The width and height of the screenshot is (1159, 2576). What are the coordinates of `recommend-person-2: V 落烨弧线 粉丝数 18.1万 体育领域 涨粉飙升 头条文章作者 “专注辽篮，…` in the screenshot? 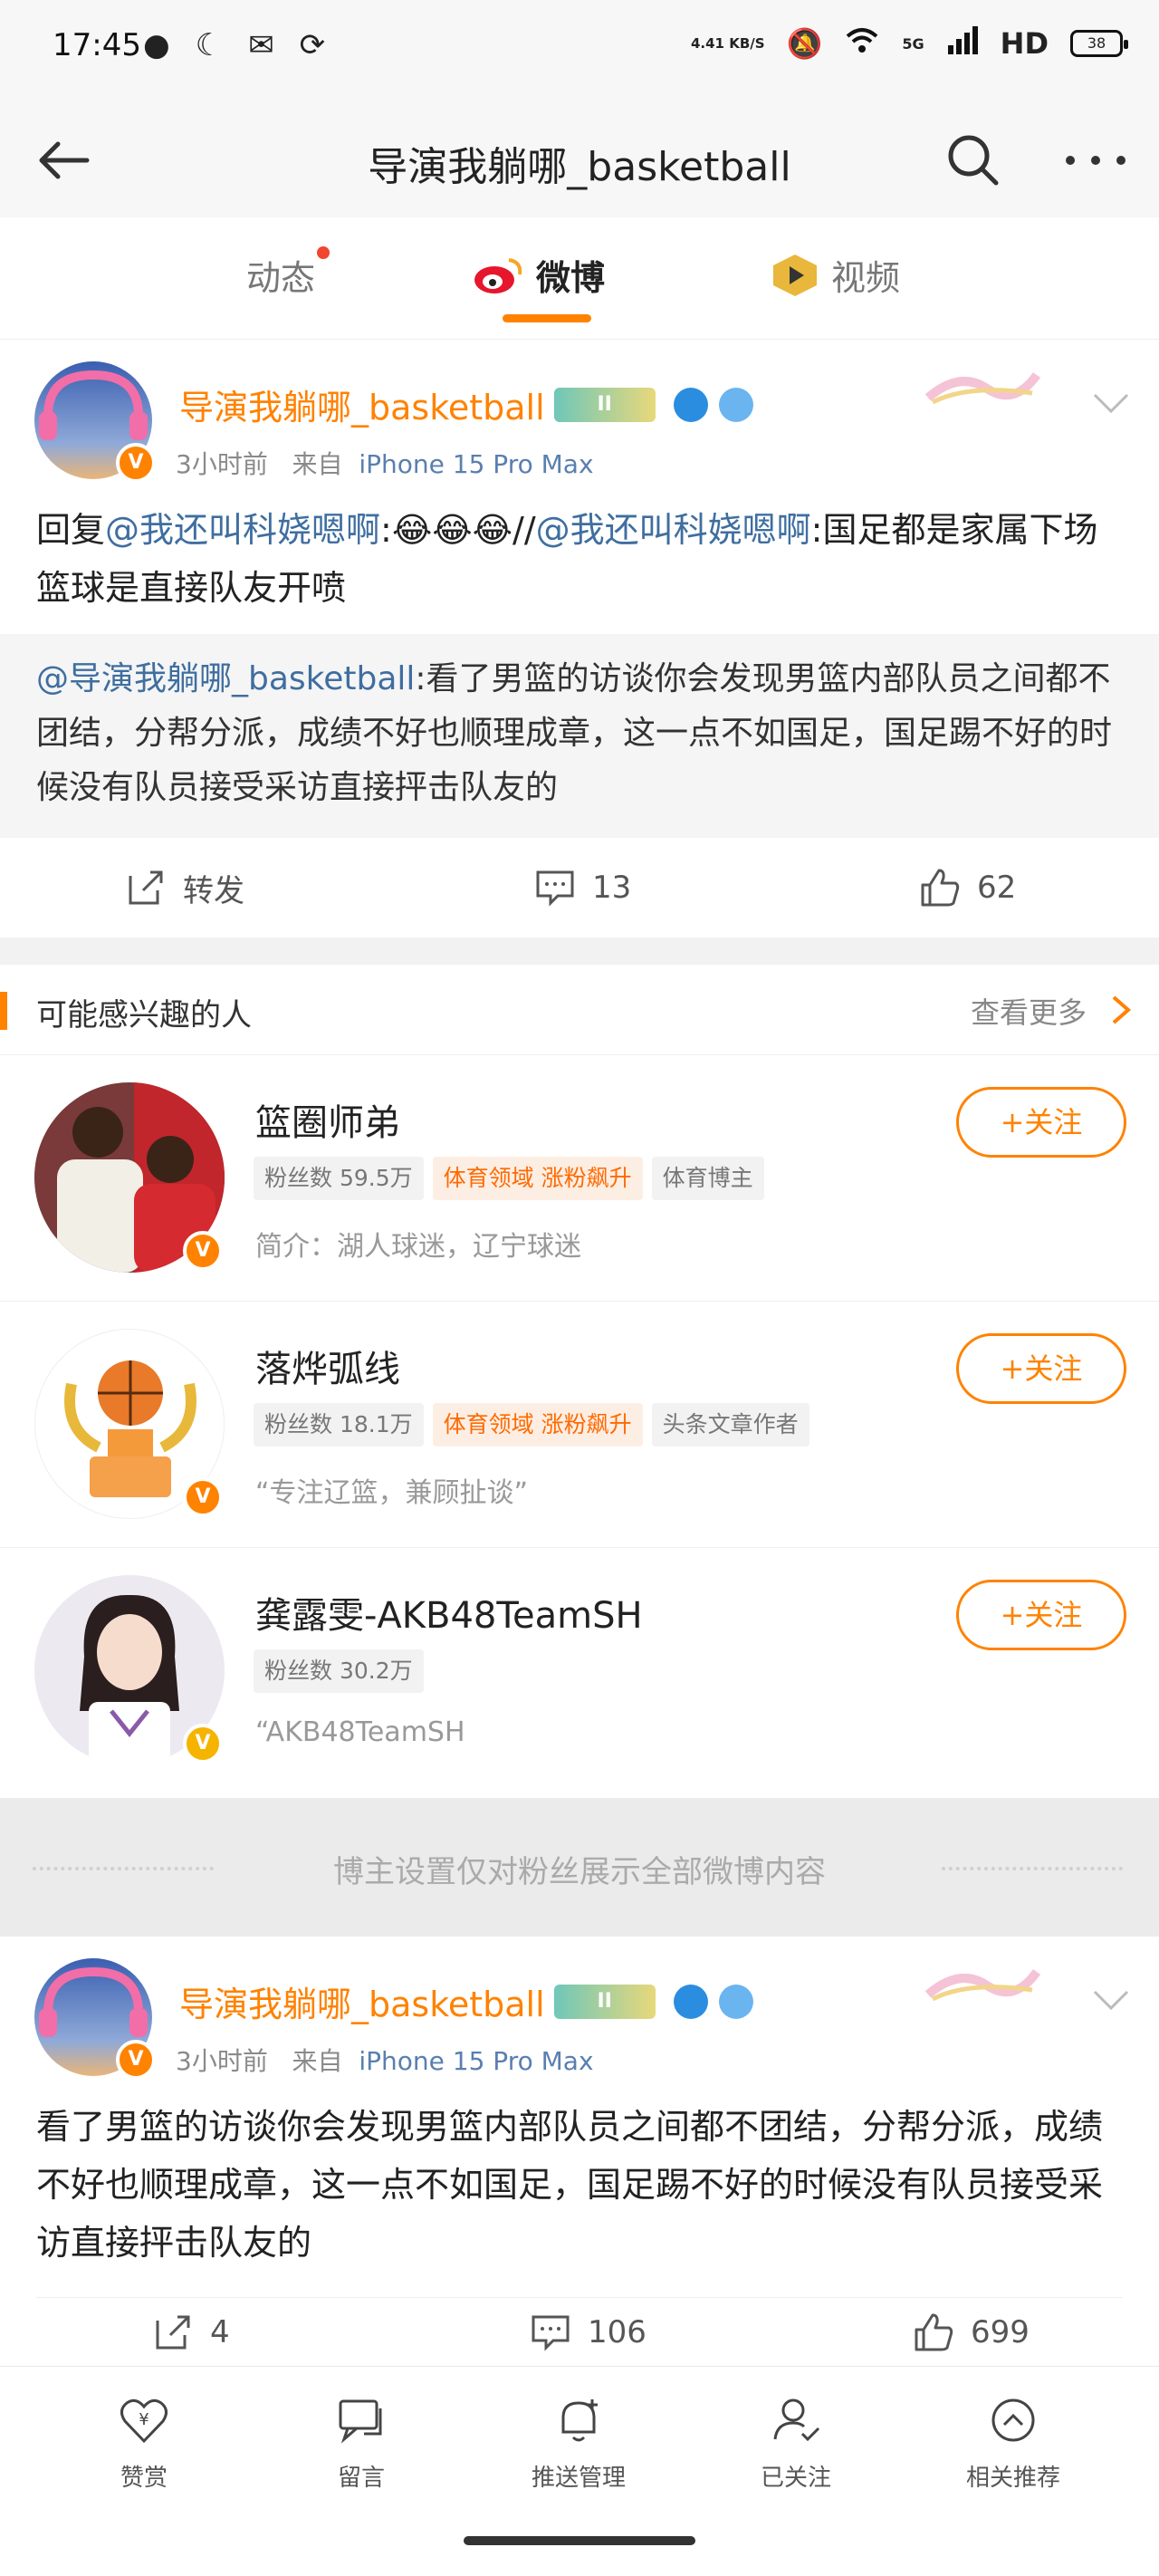 It's located at (579, 1425).